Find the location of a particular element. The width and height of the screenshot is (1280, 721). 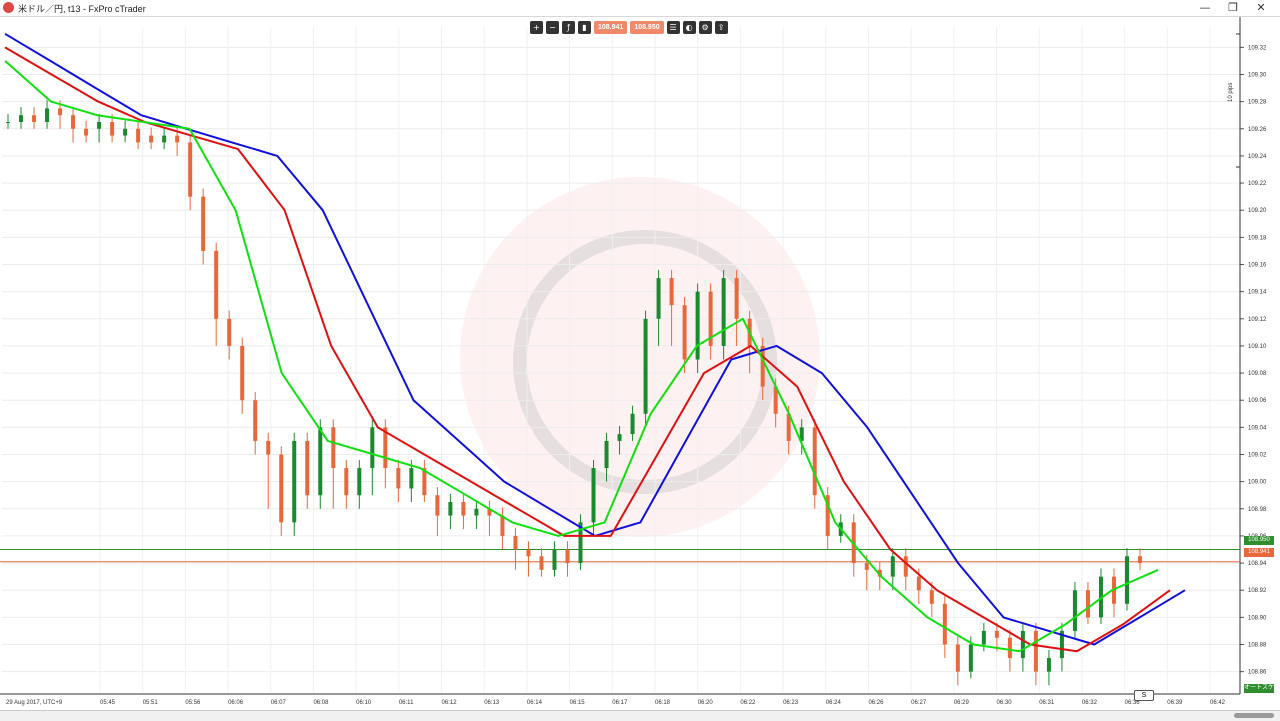

scrollbar-thumb is located at coordinates (1254, 715).